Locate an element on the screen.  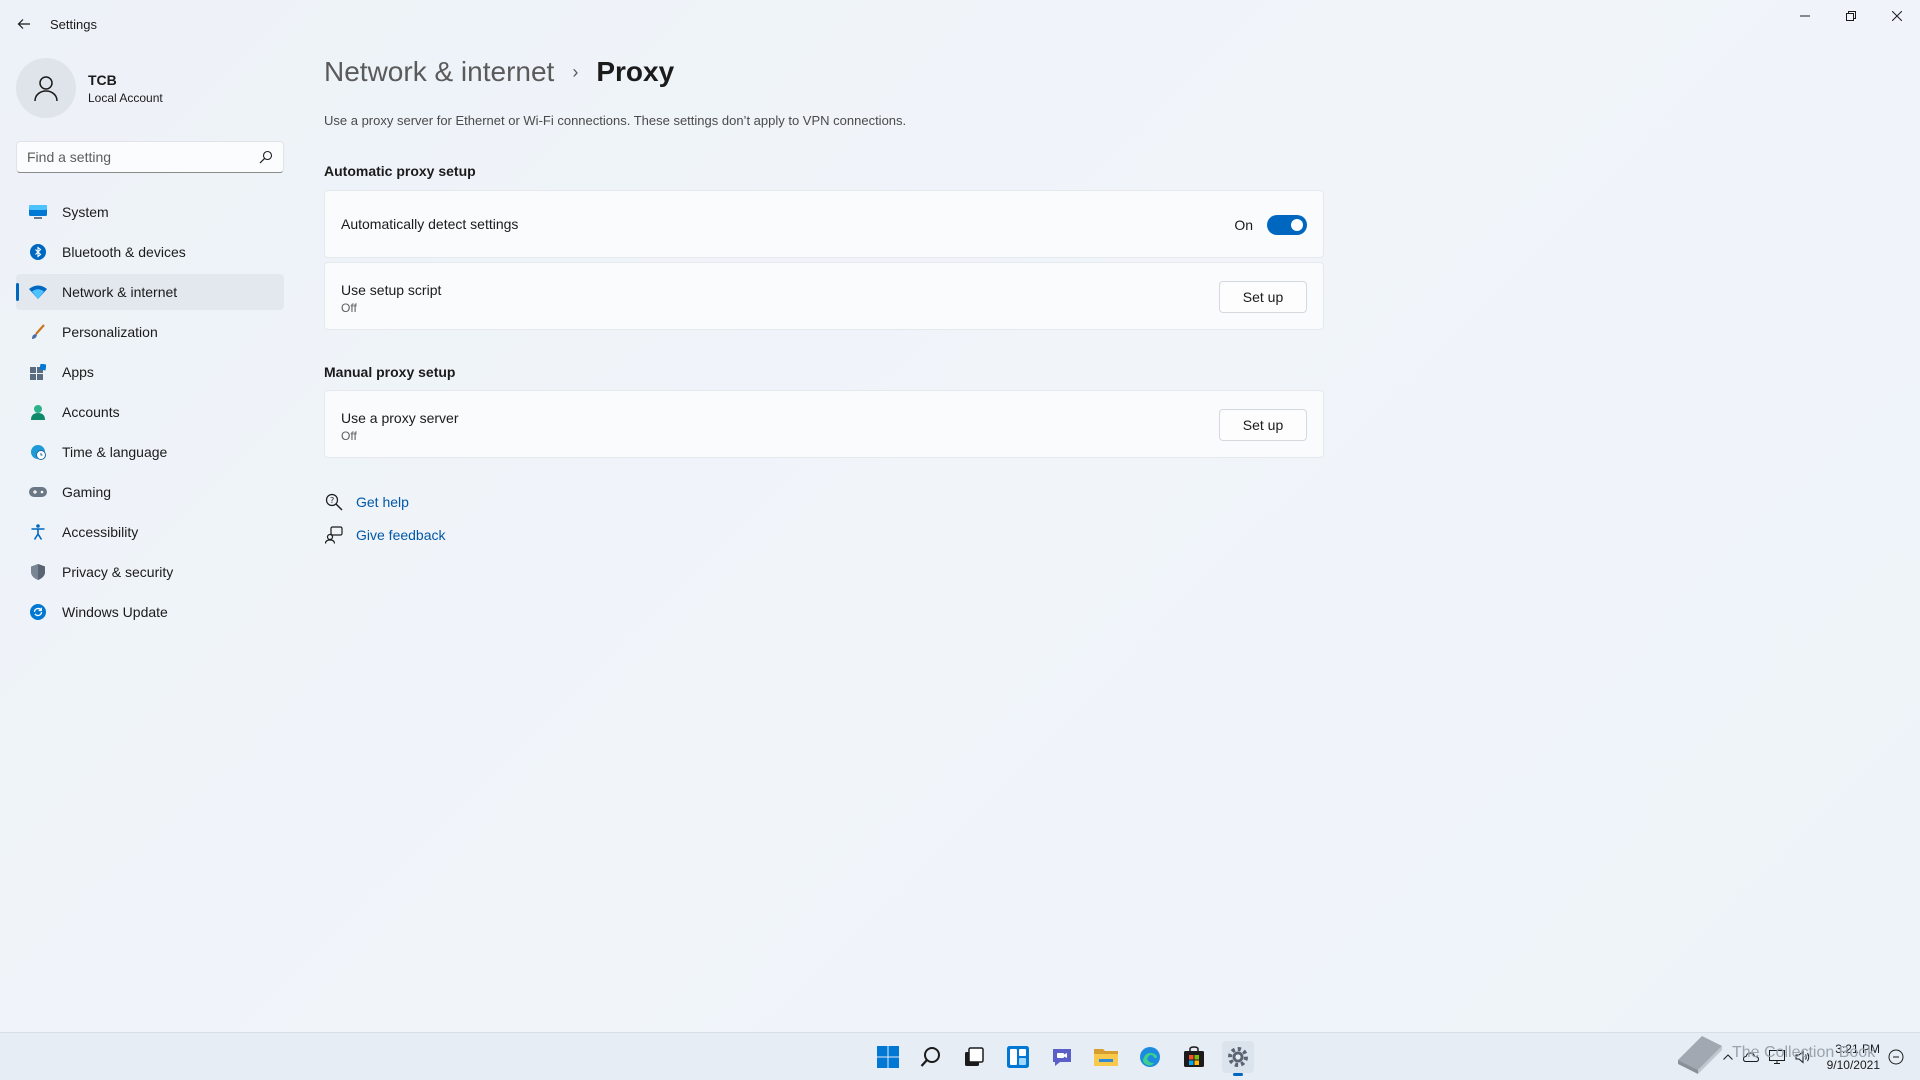
accessibility-icon is located at coordinates (38, 532).